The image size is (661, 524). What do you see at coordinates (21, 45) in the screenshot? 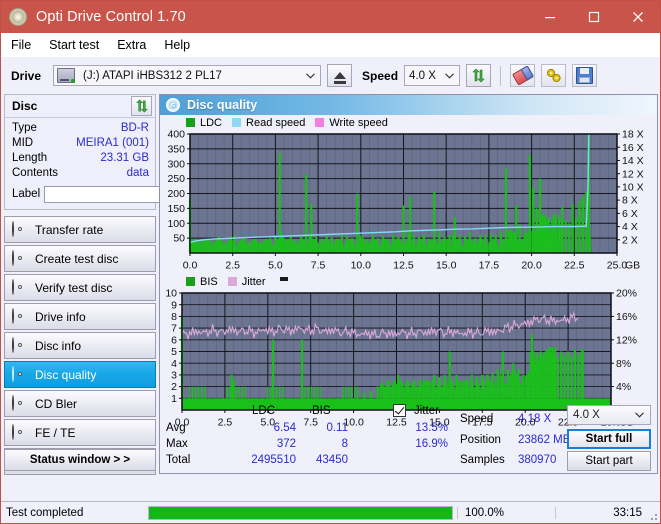
I see `menu-file: File` at bounding box center [21, 45].